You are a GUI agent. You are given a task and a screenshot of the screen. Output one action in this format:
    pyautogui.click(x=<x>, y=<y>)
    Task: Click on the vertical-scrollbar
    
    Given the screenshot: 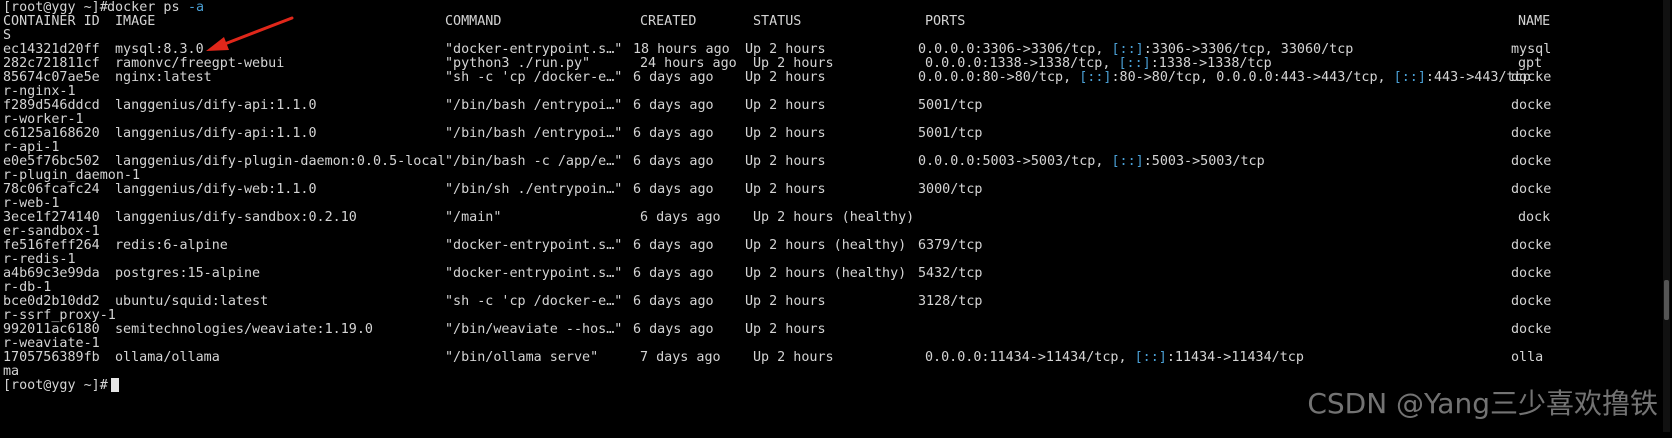 What is the action you would take?
    pyautogui.click(x=1666, y=216)
    